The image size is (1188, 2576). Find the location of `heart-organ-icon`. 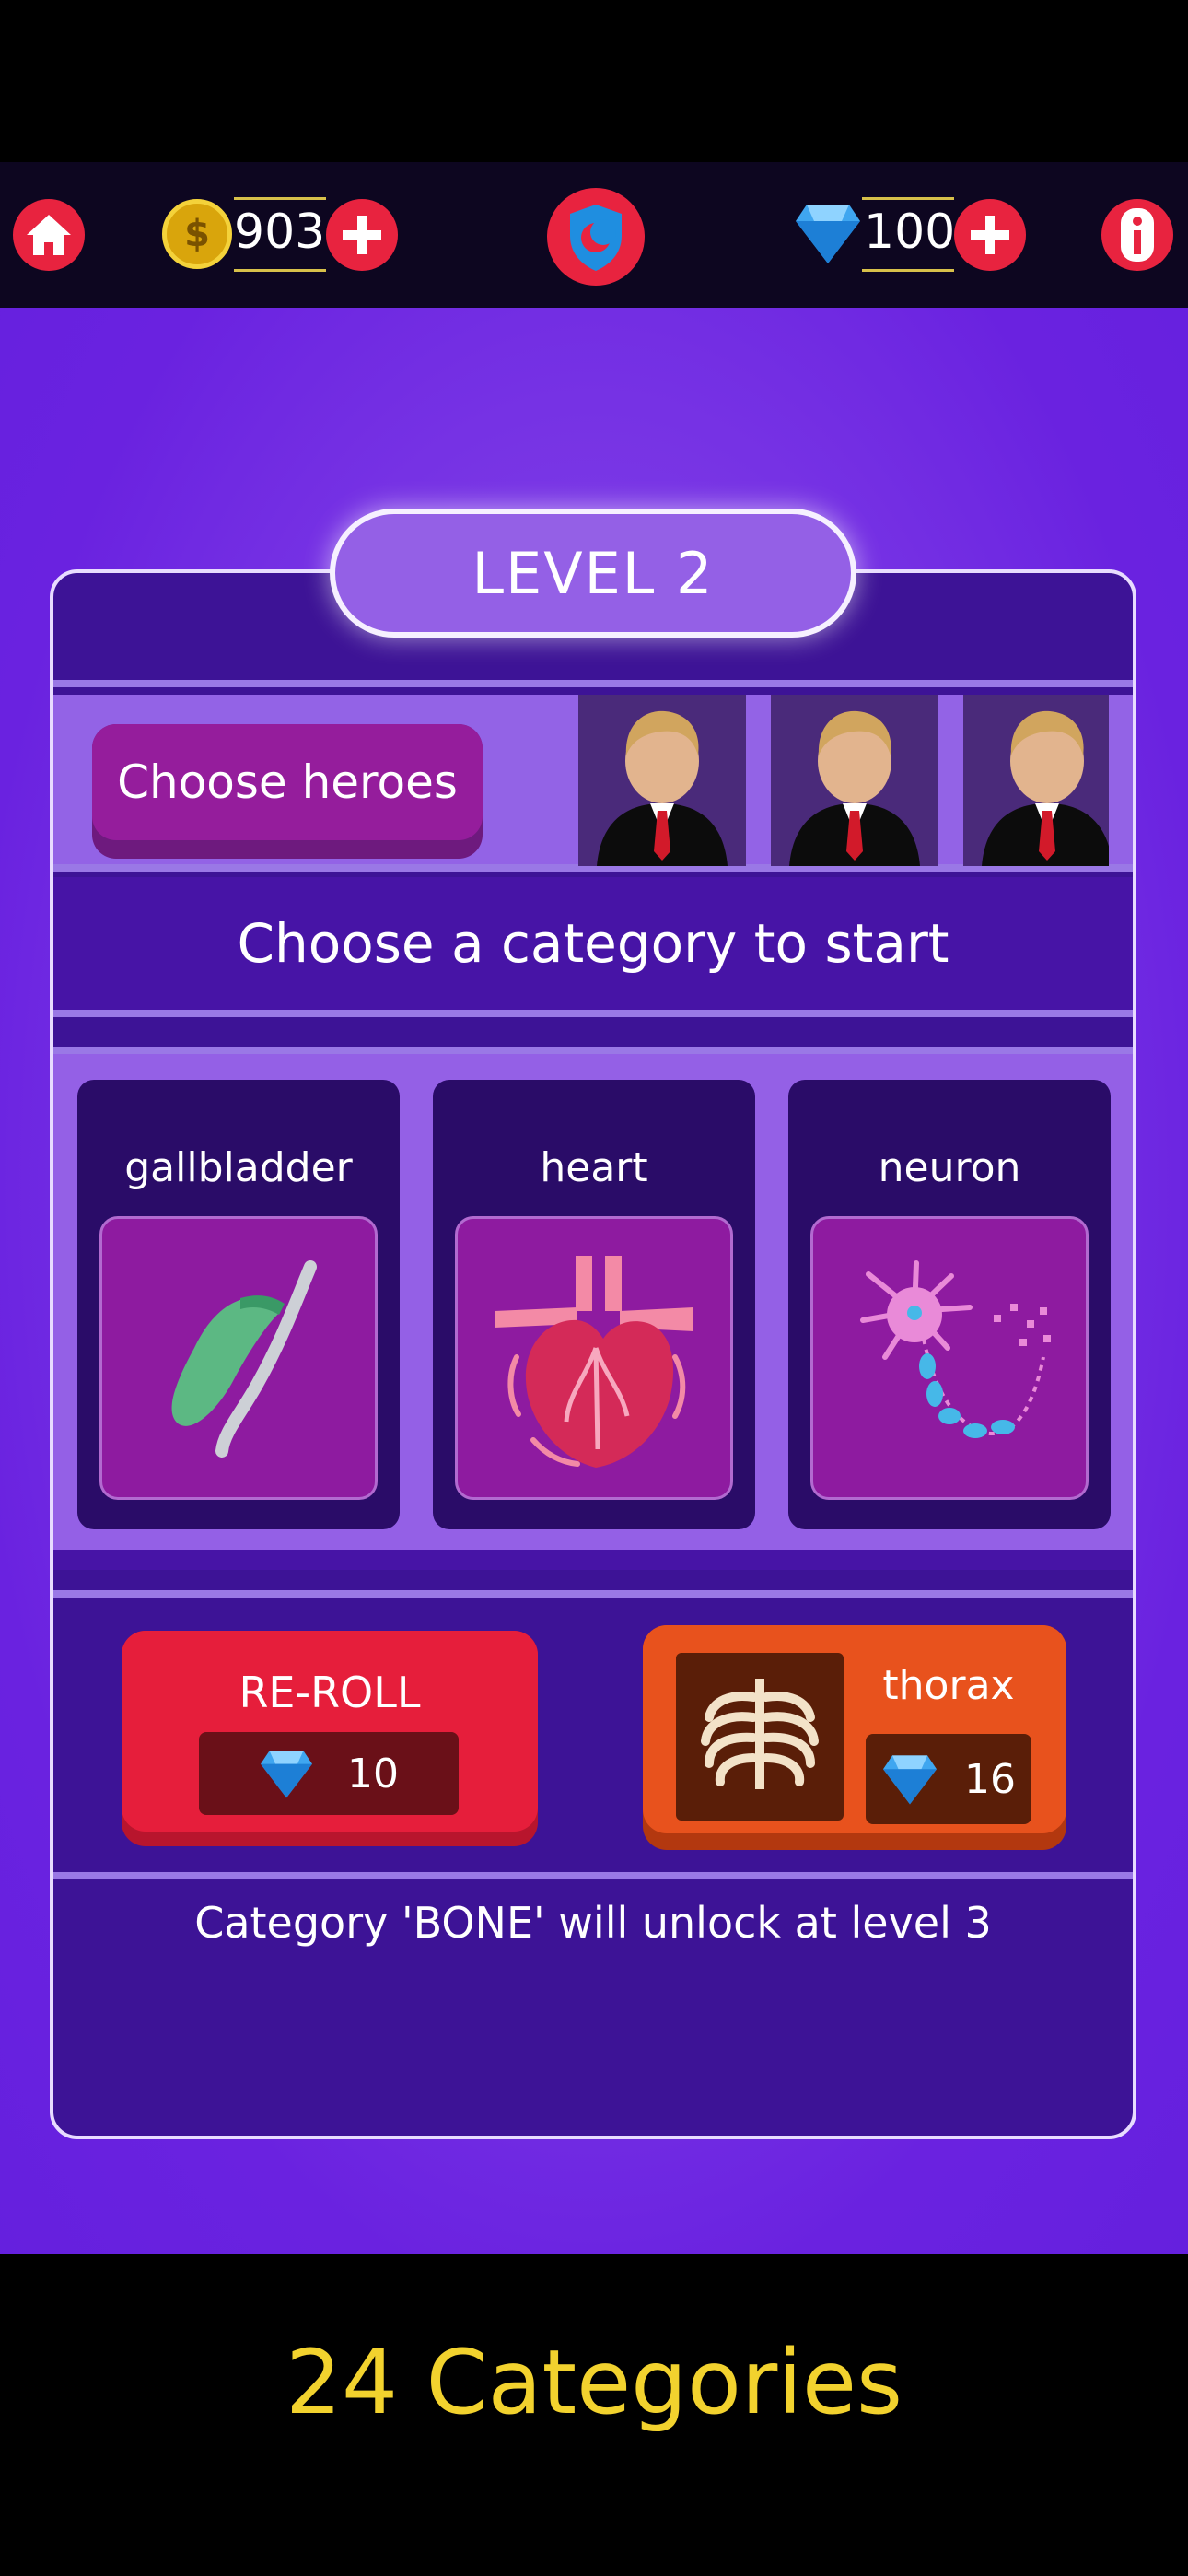

heart-organ-icon is located at coordinates (594, 1362).